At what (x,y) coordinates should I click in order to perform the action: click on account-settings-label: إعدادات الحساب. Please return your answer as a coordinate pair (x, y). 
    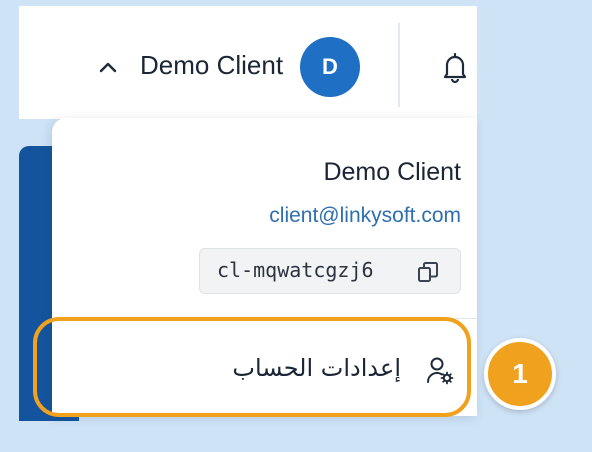
    Looking at the image, I should click on (316, 368).